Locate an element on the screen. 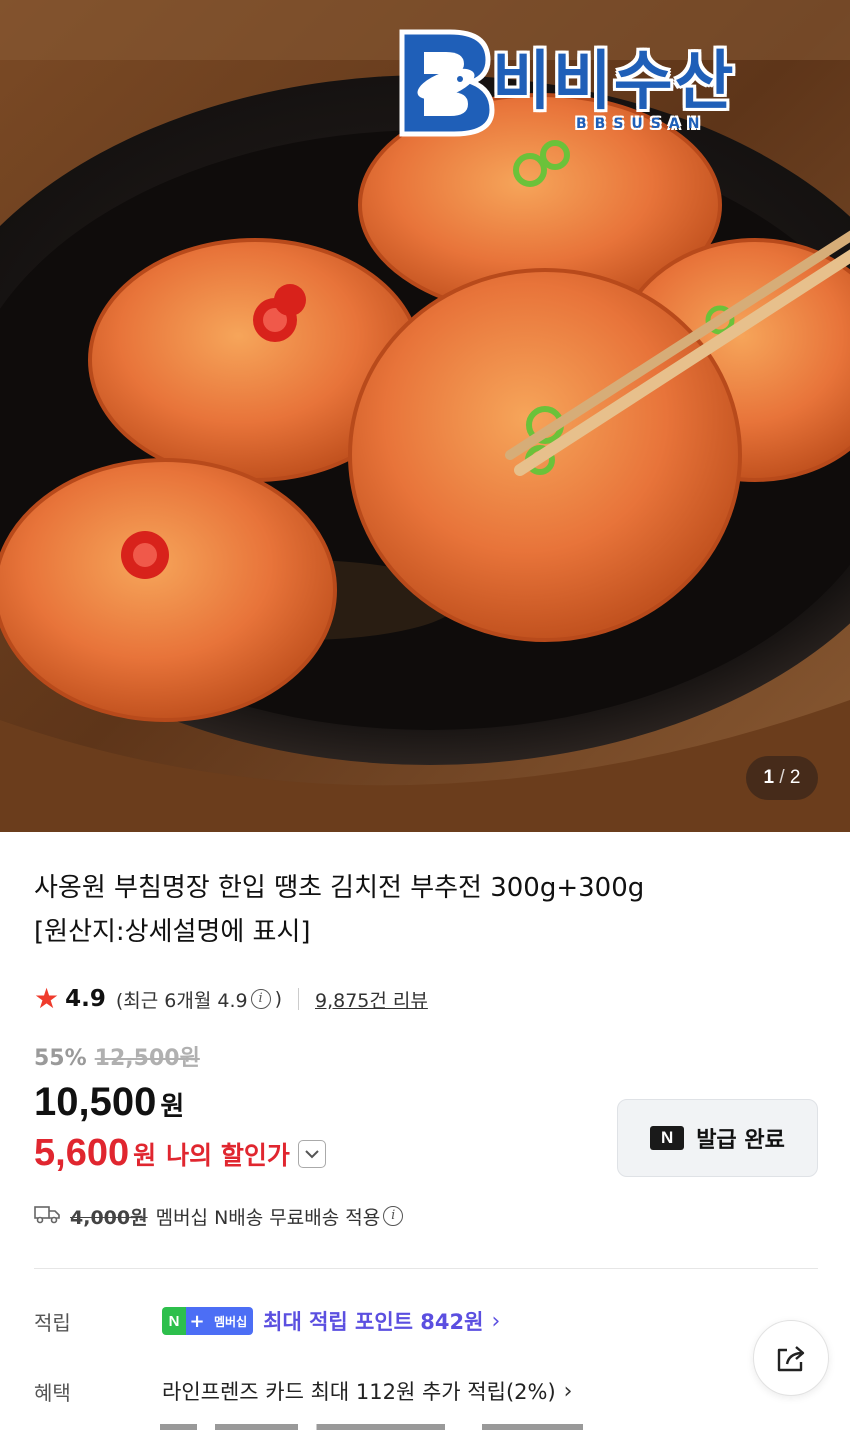  review-count-link: 9,875건 리뷰 is located at coordinates (371, 999).